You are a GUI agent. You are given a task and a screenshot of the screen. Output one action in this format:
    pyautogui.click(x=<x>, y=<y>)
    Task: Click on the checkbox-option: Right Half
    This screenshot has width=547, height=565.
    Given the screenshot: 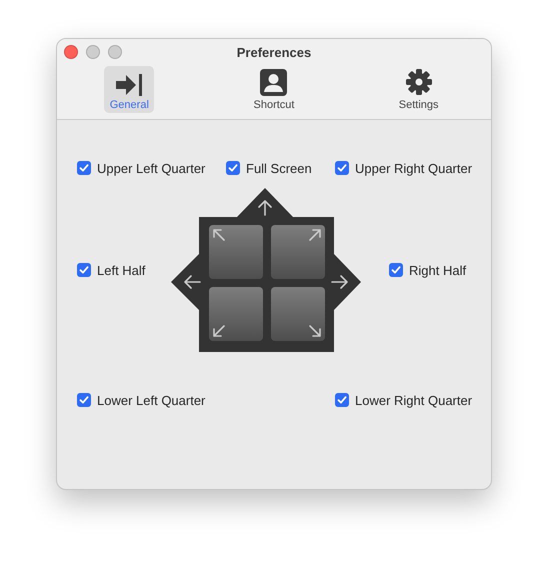 What is the action you would take?
    pyautogui.click(x=440, y=270)
    